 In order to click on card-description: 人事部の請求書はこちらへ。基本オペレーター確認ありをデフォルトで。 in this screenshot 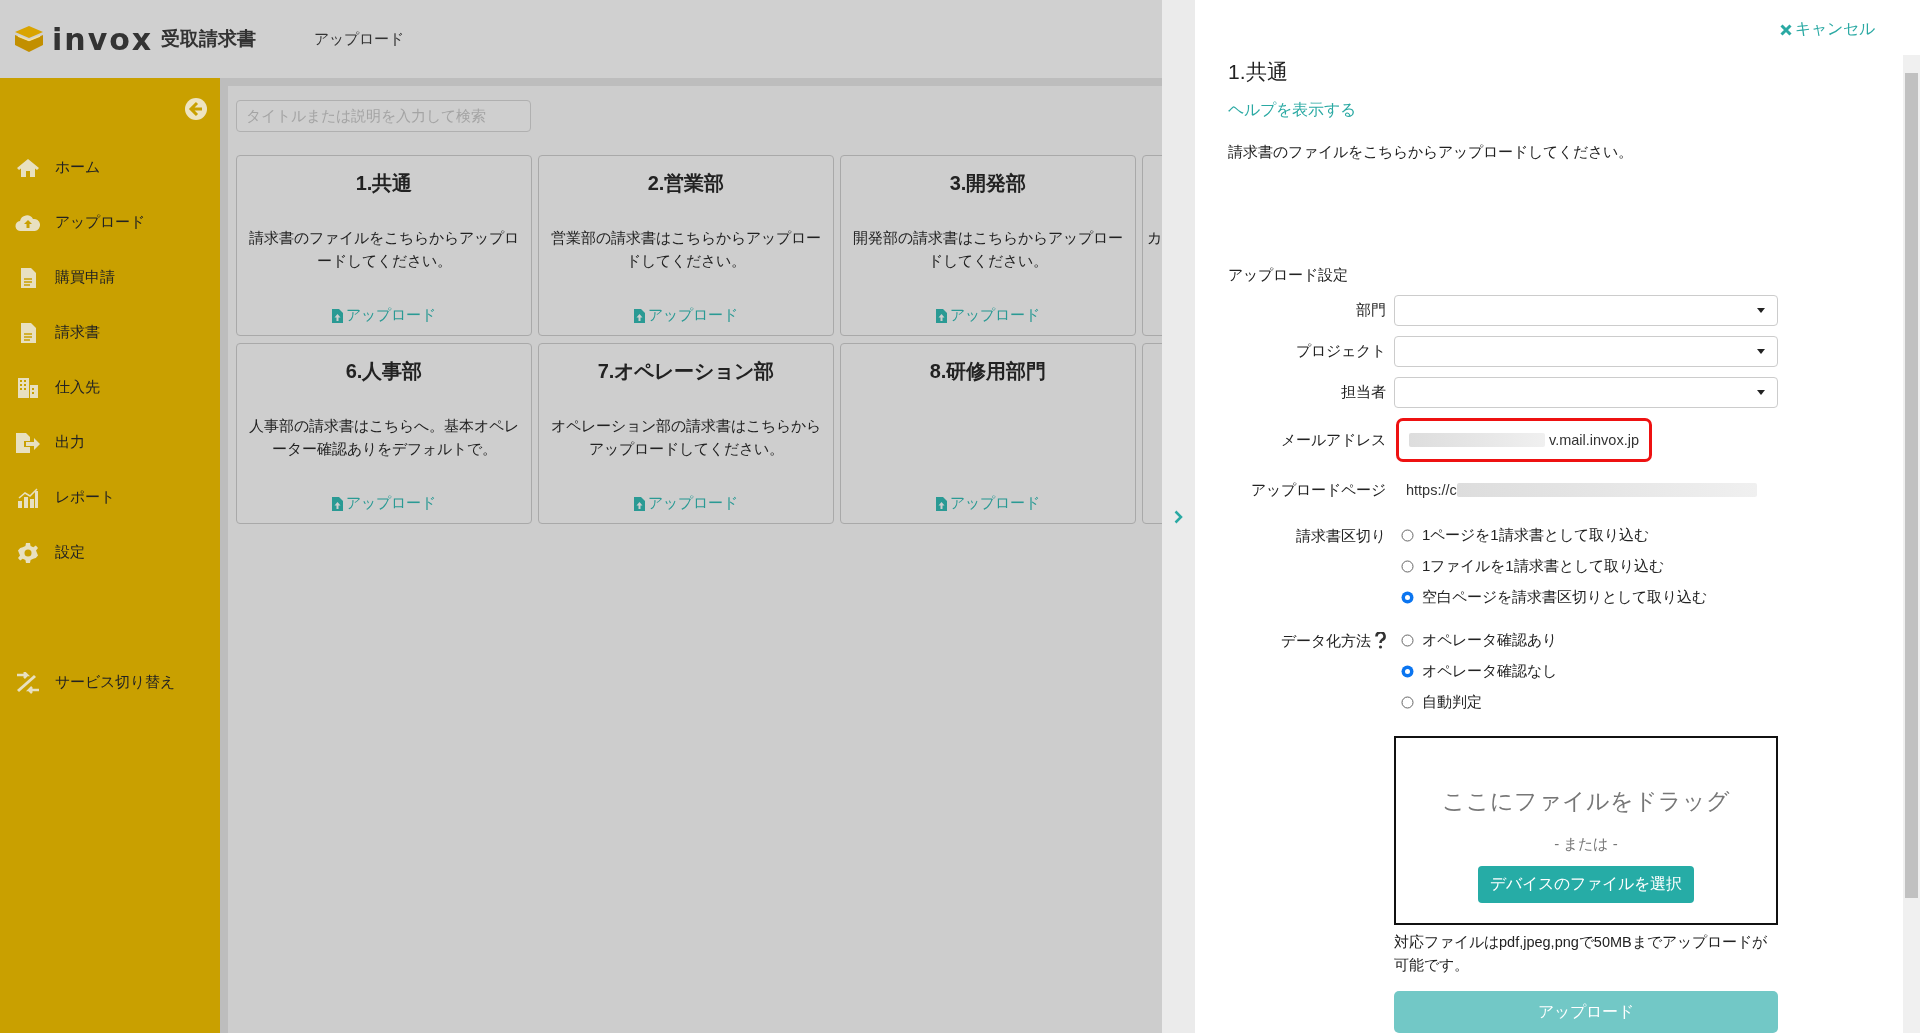, I will do `click(384, 438)`.